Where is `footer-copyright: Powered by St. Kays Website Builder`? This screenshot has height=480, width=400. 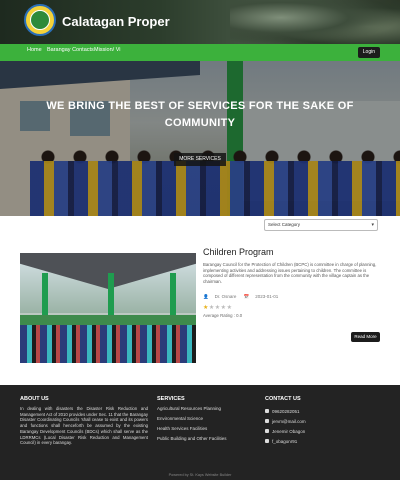
footer-copyright: Powered by St. Kays Website Builder is located at coordinates (200, 475).